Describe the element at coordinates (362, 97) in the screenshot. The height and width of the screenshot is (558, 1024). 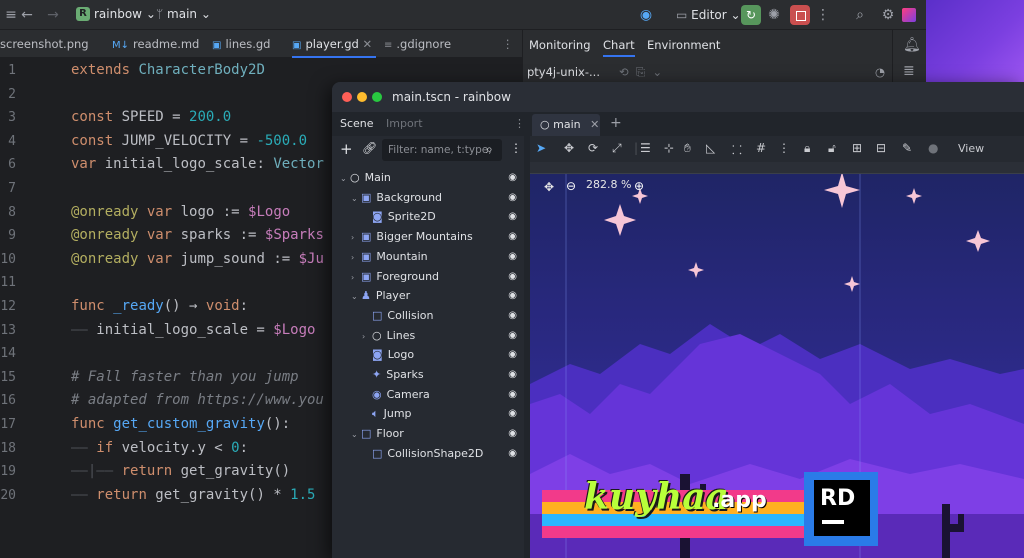
I see `minimize-window-button` at that location.